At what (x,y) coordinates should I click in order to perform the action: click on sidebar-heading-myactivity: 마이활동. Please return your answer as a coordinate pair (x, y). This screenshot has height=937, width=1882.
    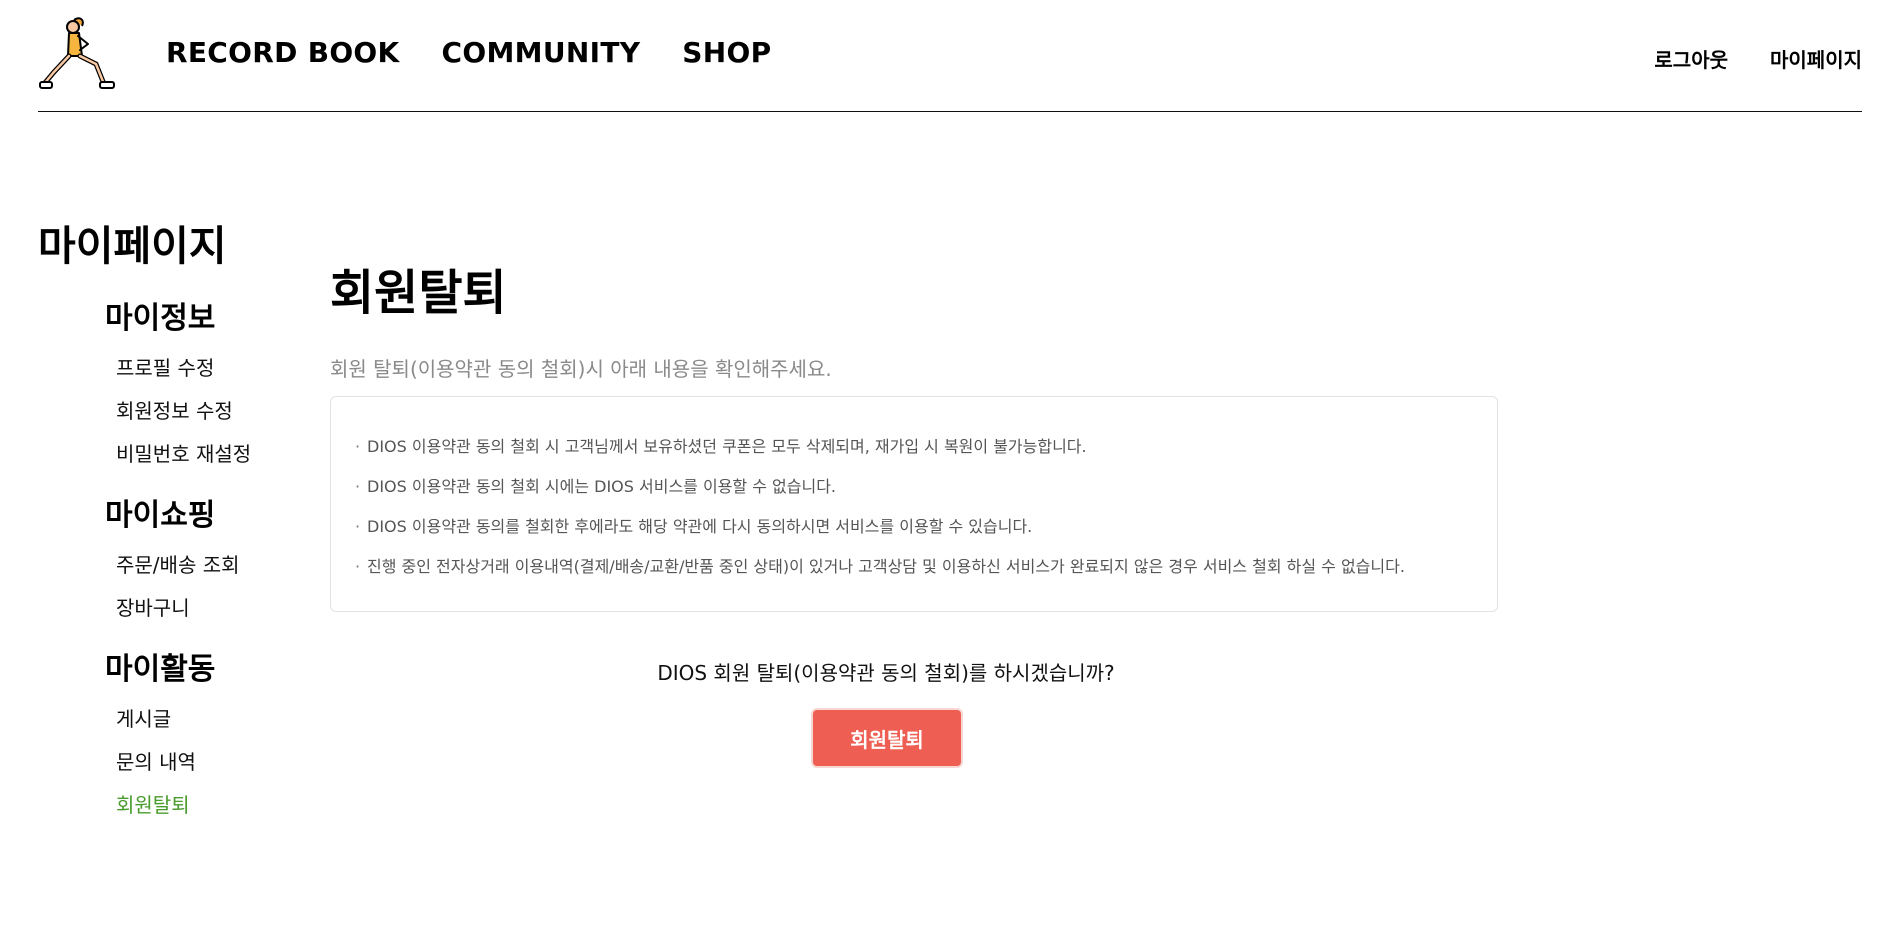
    Looking at the image, I should click on (160, 670).